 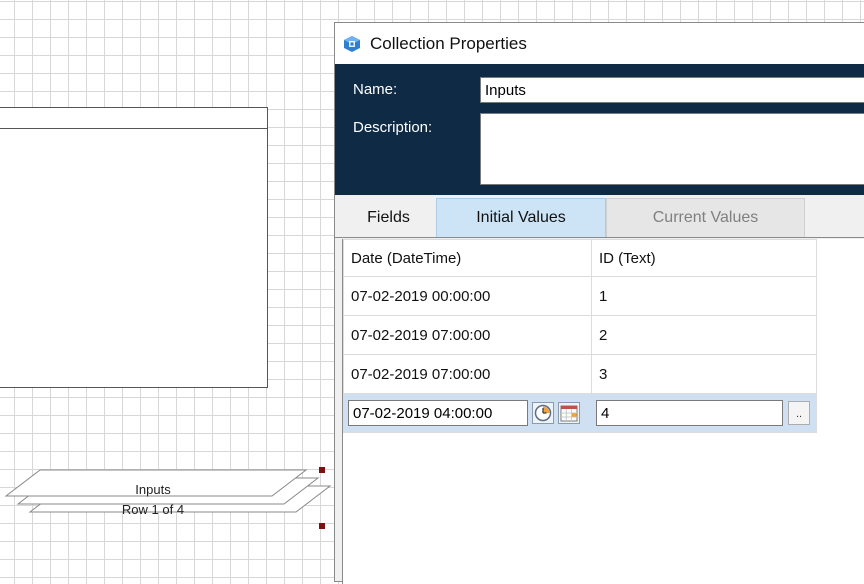 I want to click on id-cell: 1, so click(x=704, y=296).